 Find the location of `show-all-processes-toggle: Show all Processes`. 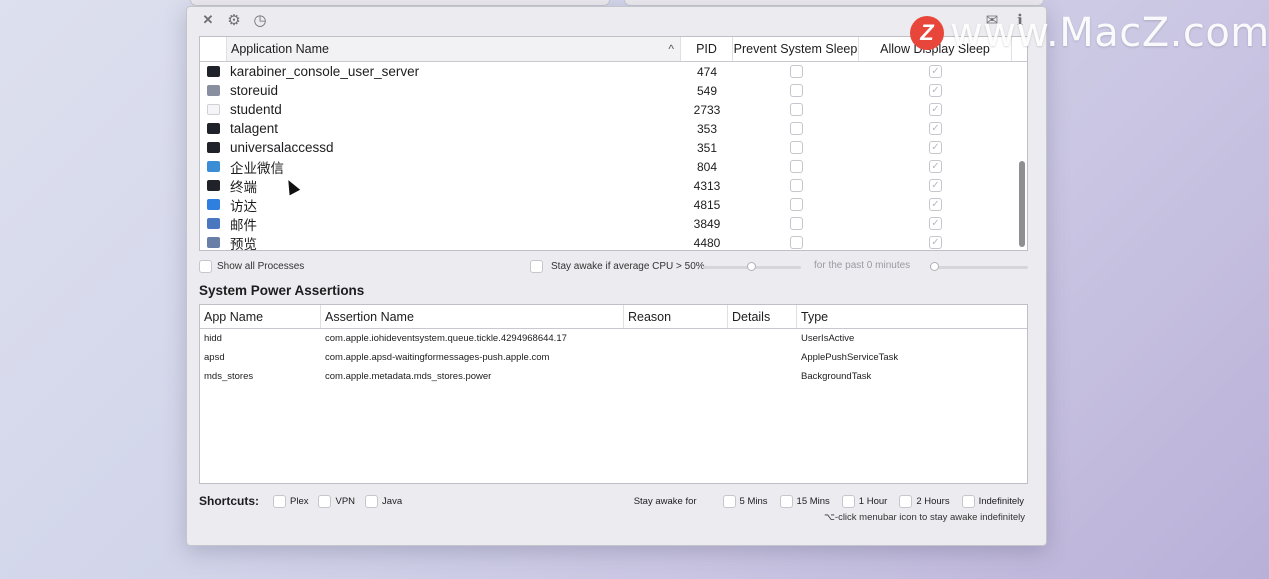

show-all-processes-toggle: Show all Processes is located at coordinates (251, 266).